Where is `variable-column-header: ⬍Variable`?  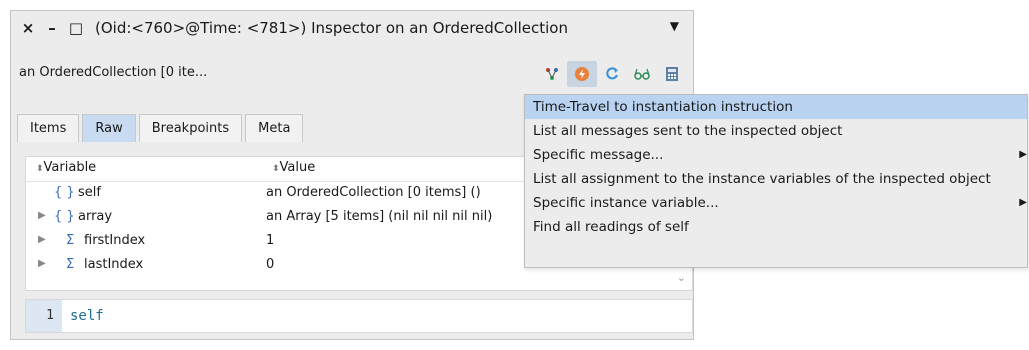 variable-column-header: ⬍Variable is located at coordinates (66, 167).